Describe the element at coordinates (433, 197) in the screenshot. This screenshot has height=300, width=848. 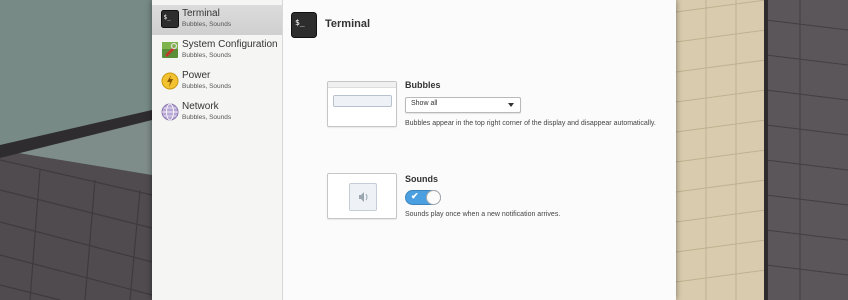
I see `toggle-knob` at that location.